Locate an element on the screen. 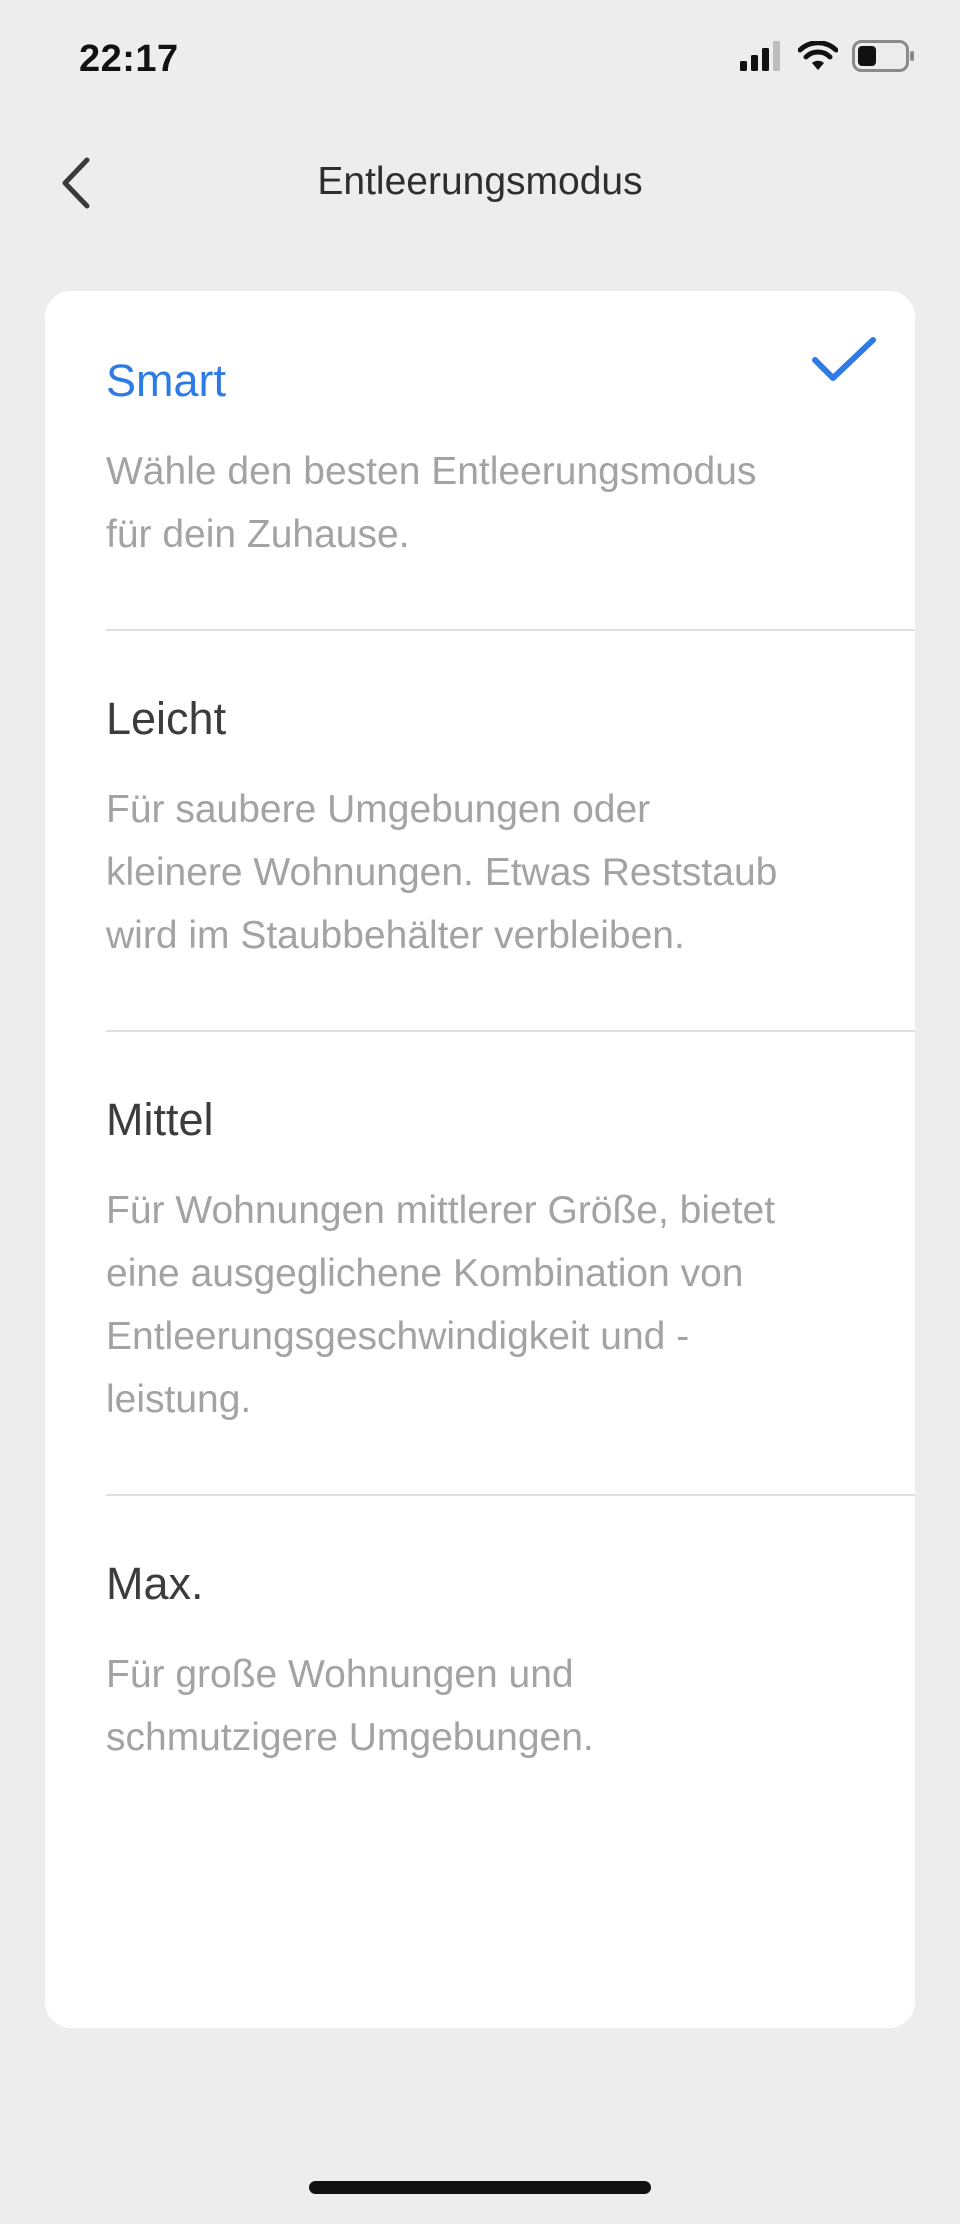  home-indicator is located at coordinates (480, 2187).